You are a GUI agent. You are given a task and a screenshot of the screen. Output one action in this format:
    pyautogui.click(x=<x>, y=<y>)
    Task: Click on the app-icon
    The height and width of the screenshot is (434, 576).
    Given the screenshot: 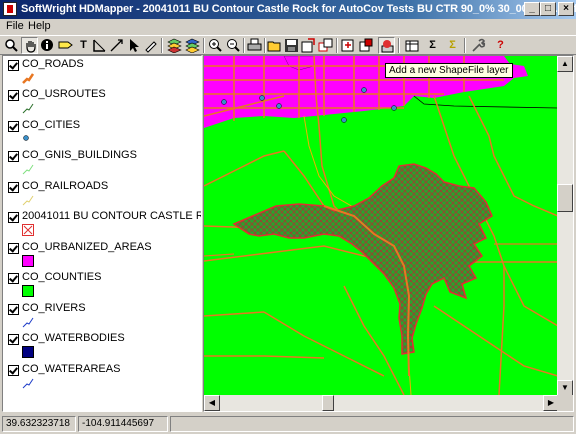 What is the action you would take?
    pyautogui.click(x=10, y=9)
    